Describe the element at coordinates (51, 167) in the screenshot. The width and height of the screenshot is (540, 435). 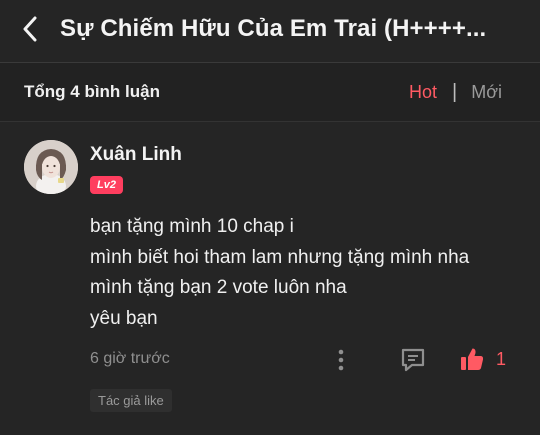
I see `avatar` at that location.